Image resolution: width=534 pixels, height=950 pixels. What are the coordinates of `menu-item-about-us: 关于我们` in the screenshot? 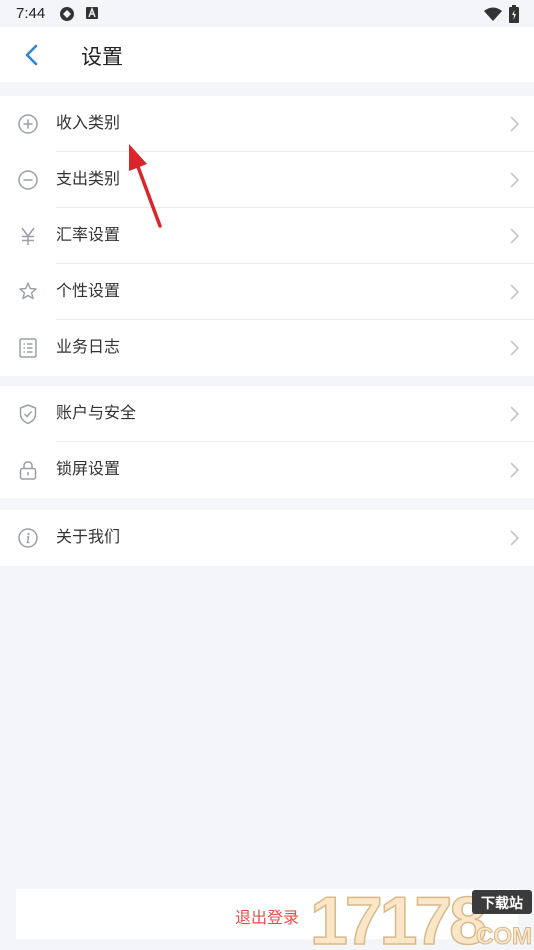 It's located at (267, 538).